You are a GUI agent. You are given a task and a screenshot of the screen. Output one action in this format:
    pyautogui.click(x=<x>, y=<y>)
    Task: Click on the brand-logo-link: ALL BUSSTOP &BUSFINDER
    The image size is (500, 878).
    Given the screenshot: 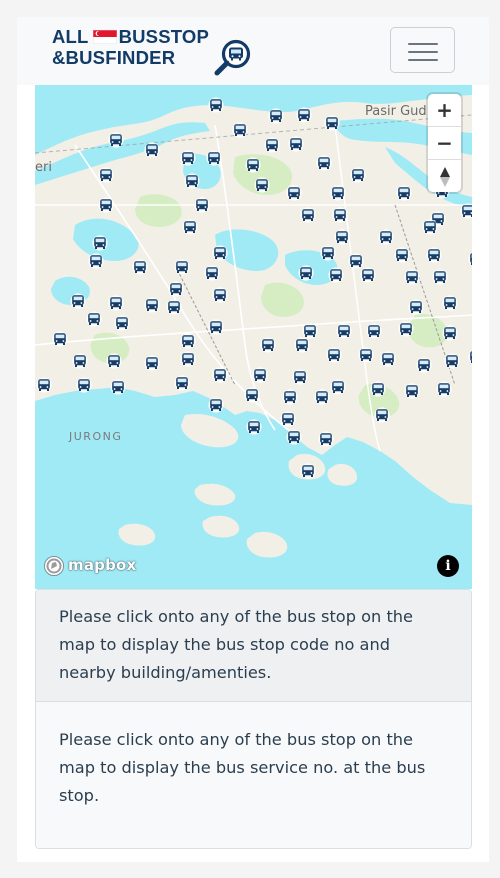 What is the action you would take?
    pyautogui.click(x=157, y=52)
    